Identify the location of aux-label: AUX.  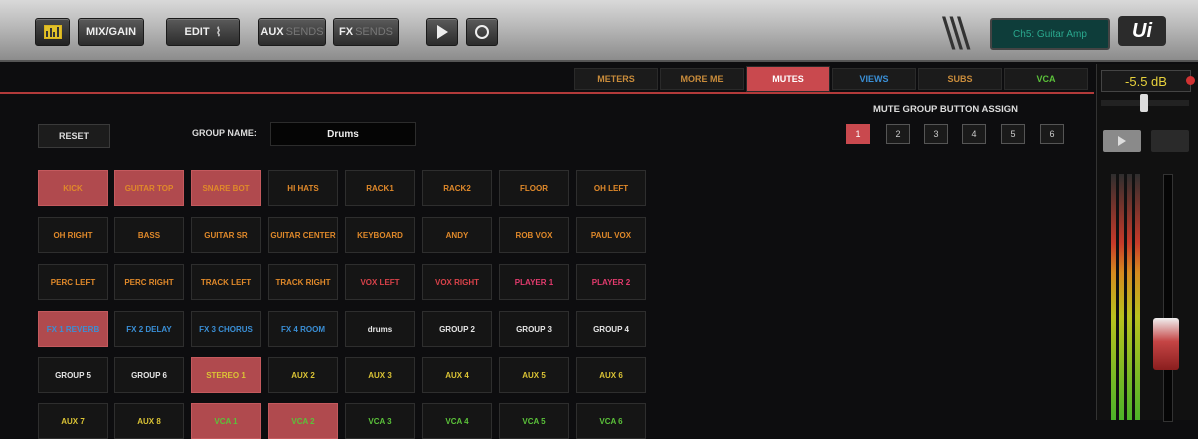
(272, 32).